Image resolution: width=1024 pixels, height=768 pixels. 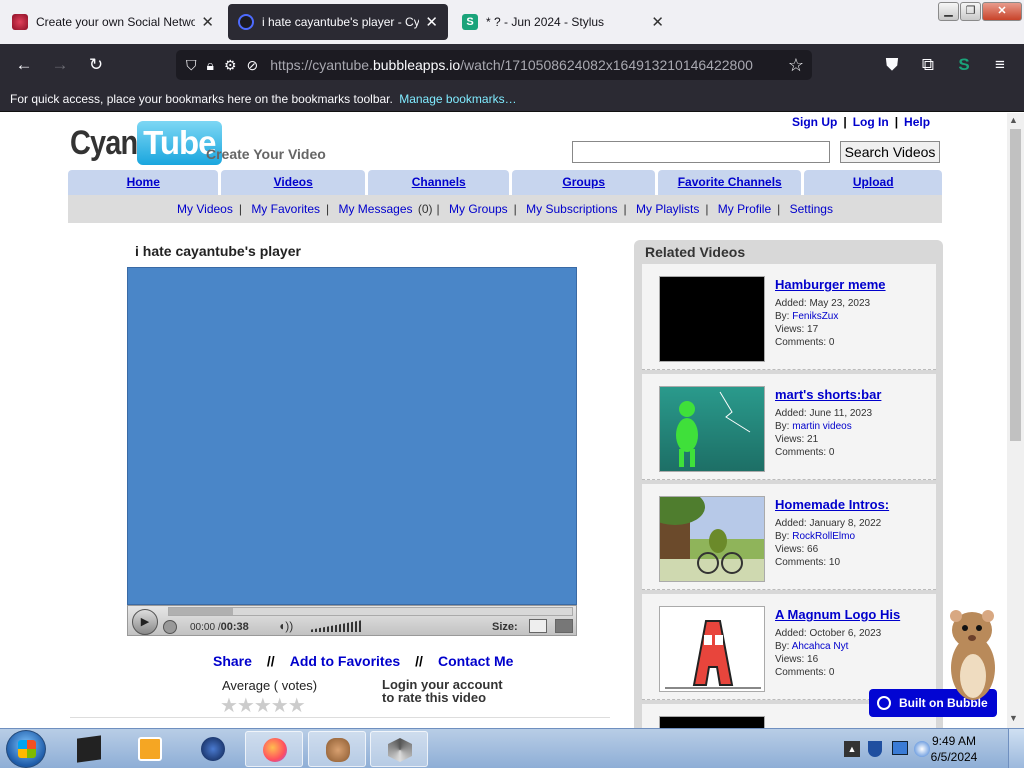 I want to click on tab-groups: Groups, so click(x=583, y=182).